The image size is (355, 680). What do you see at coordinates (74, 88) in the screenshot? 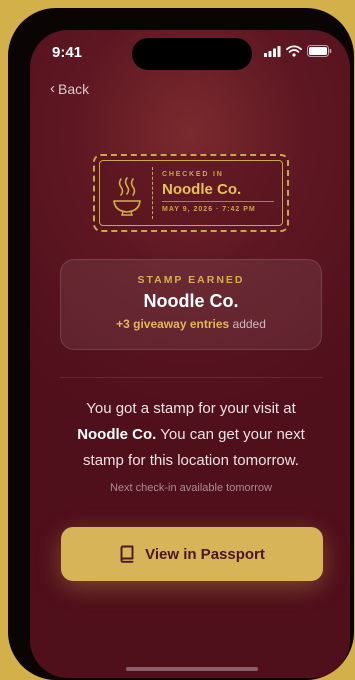
I see `back-label: Back` at bounding box center [74, 88].